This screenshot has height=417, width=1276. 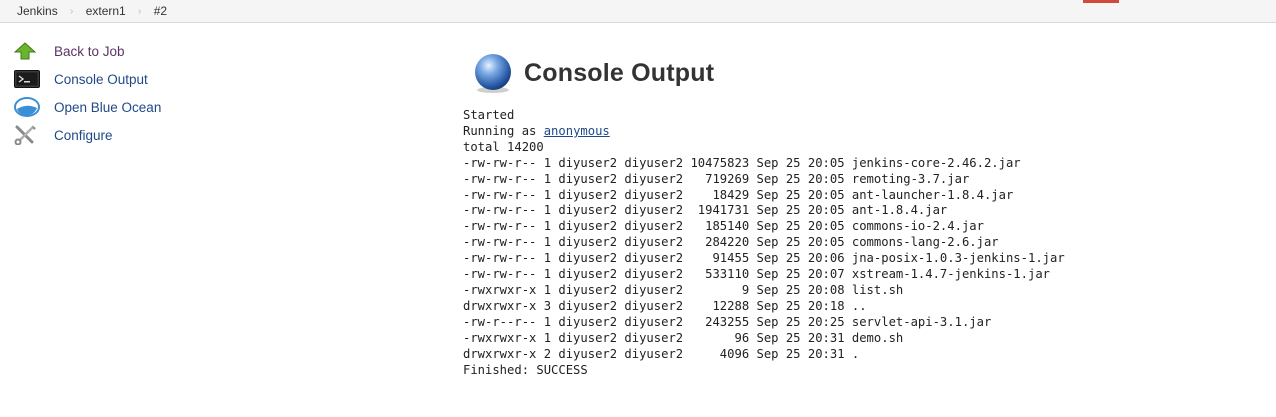 I want to click on sidebar-item-label: Configure, so click(x=83, y=135).